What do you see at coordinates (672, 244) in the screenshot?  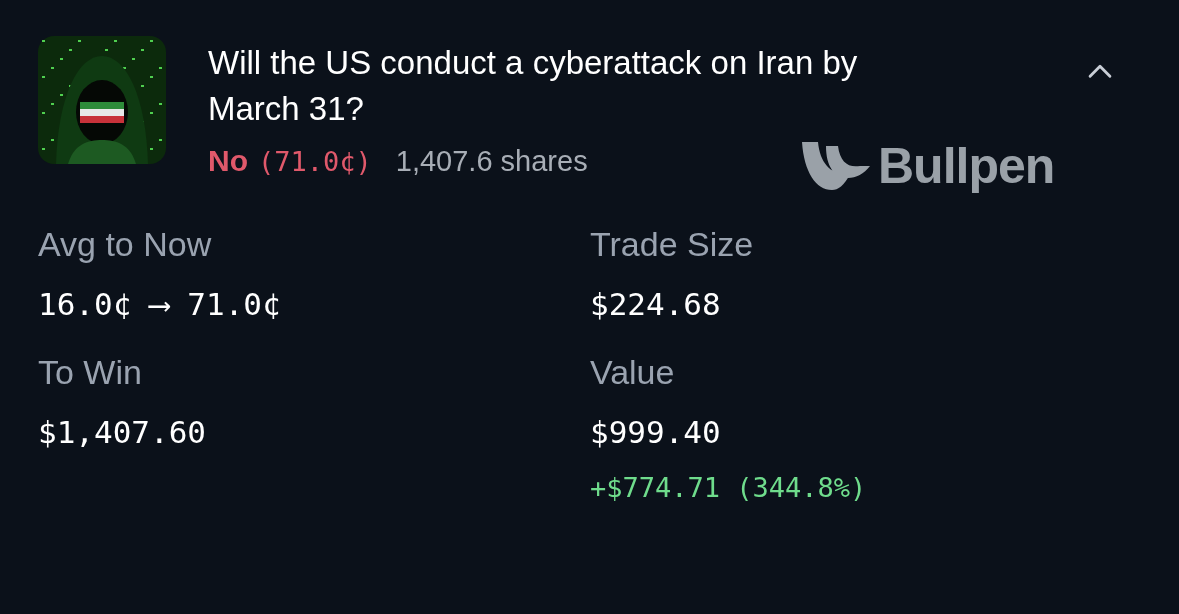 I see `stat-label: Trade Size` at bounding box center [672, 244].